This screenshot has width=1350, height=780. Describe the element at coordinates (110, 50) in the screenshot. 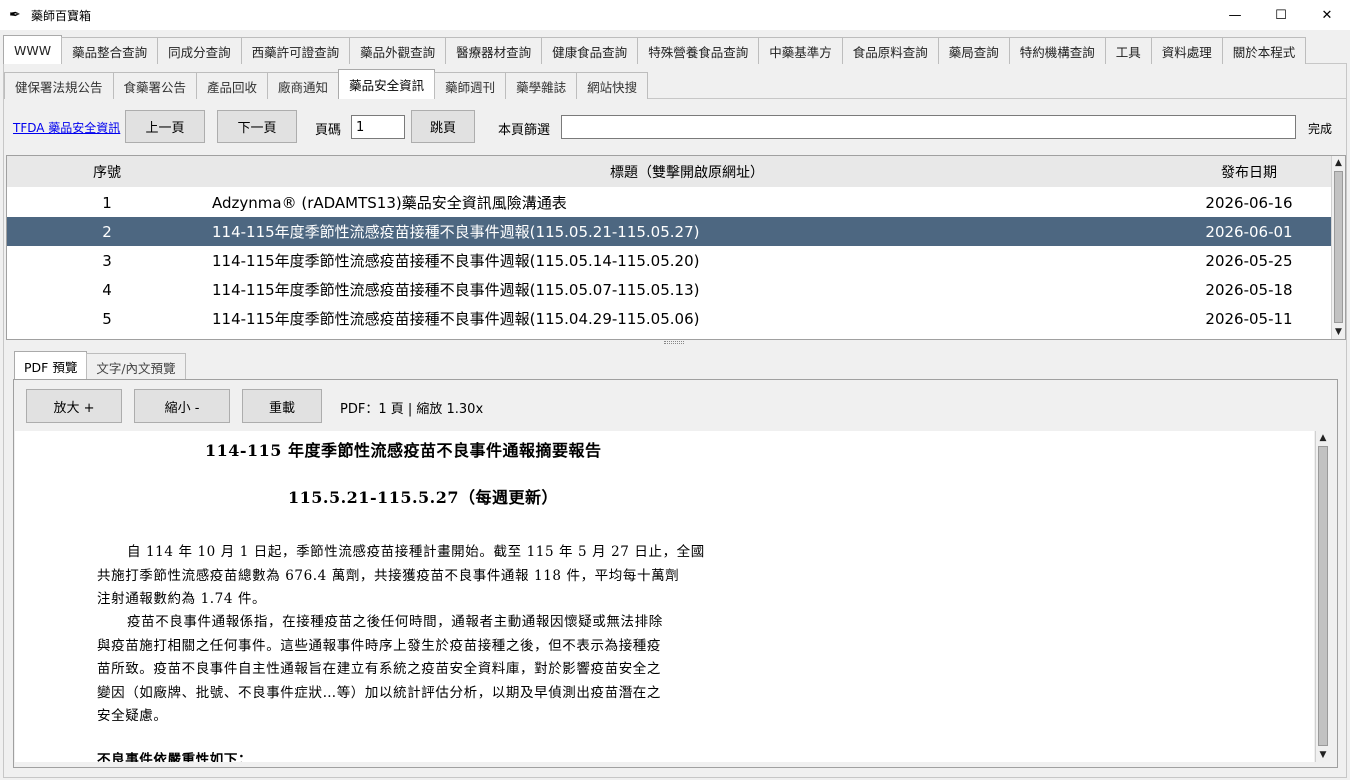

I see `tab-drug-integrated-search: 藥品整合查詢` at that location.